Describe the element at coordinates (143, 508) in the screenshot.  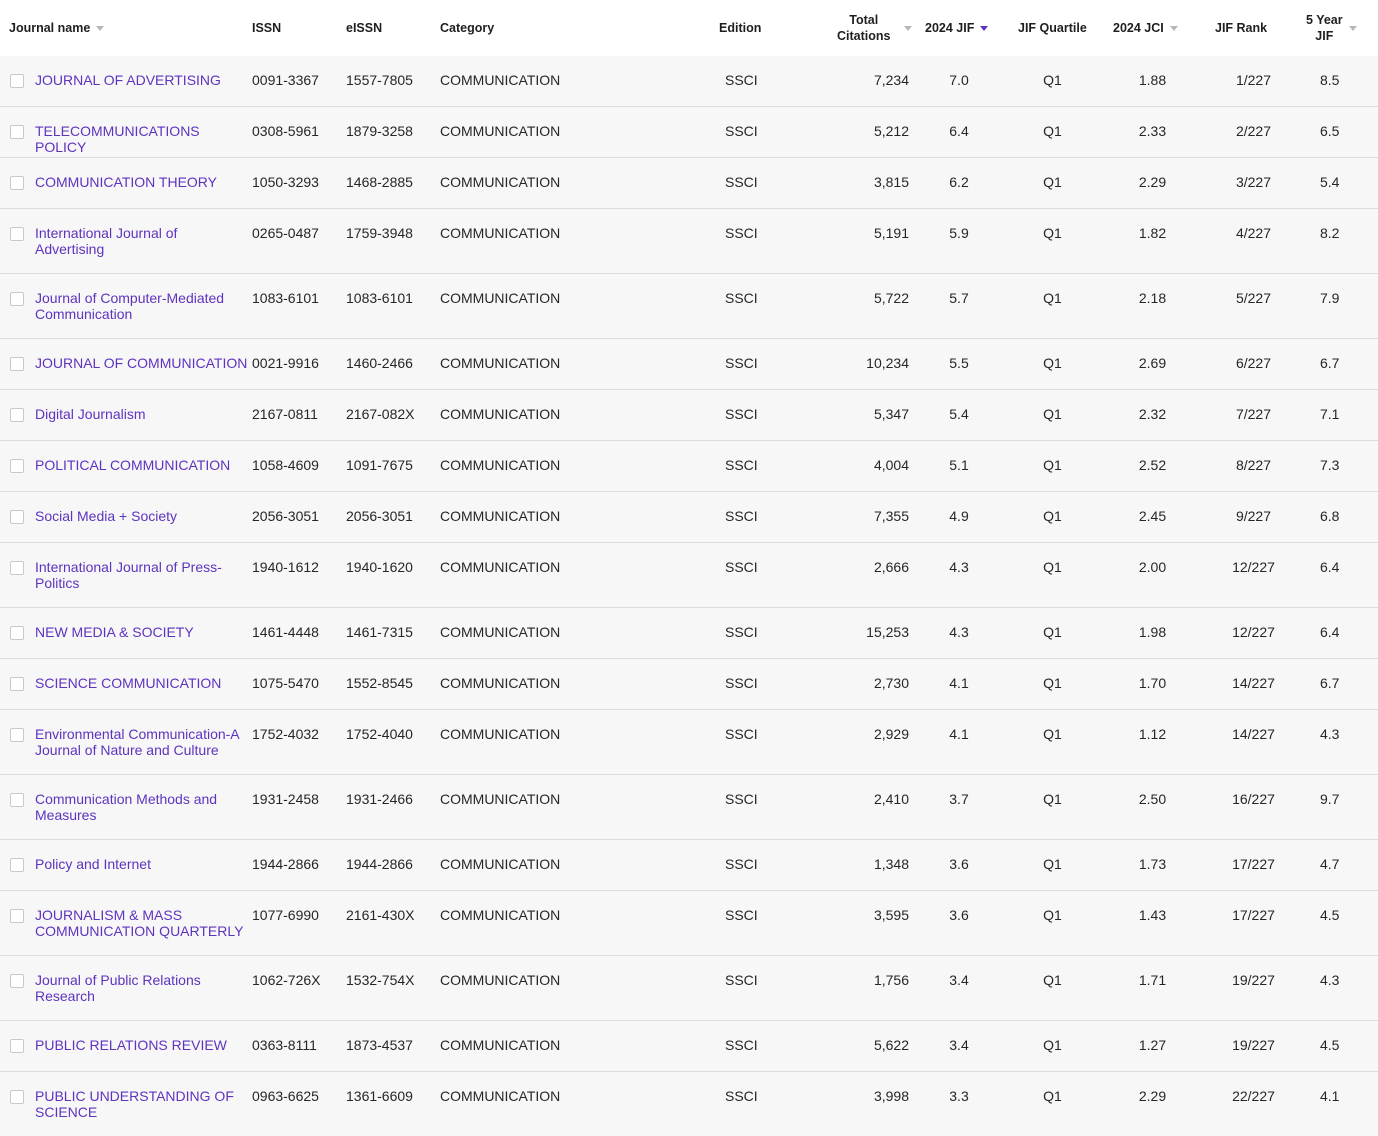
I see `journal-name-link: Social Media + Society` at that location.